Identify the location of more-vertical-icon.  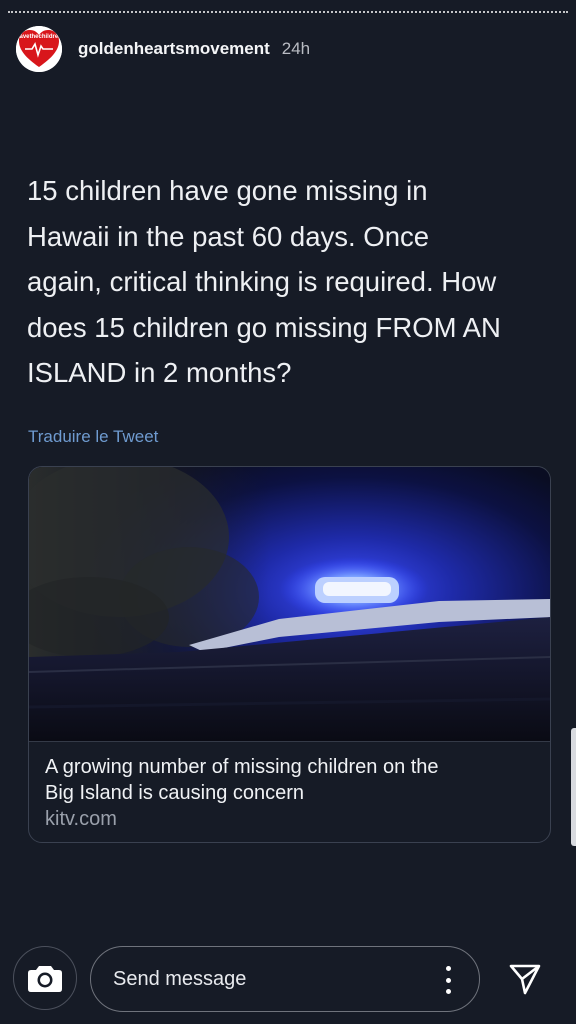
(448, 980).